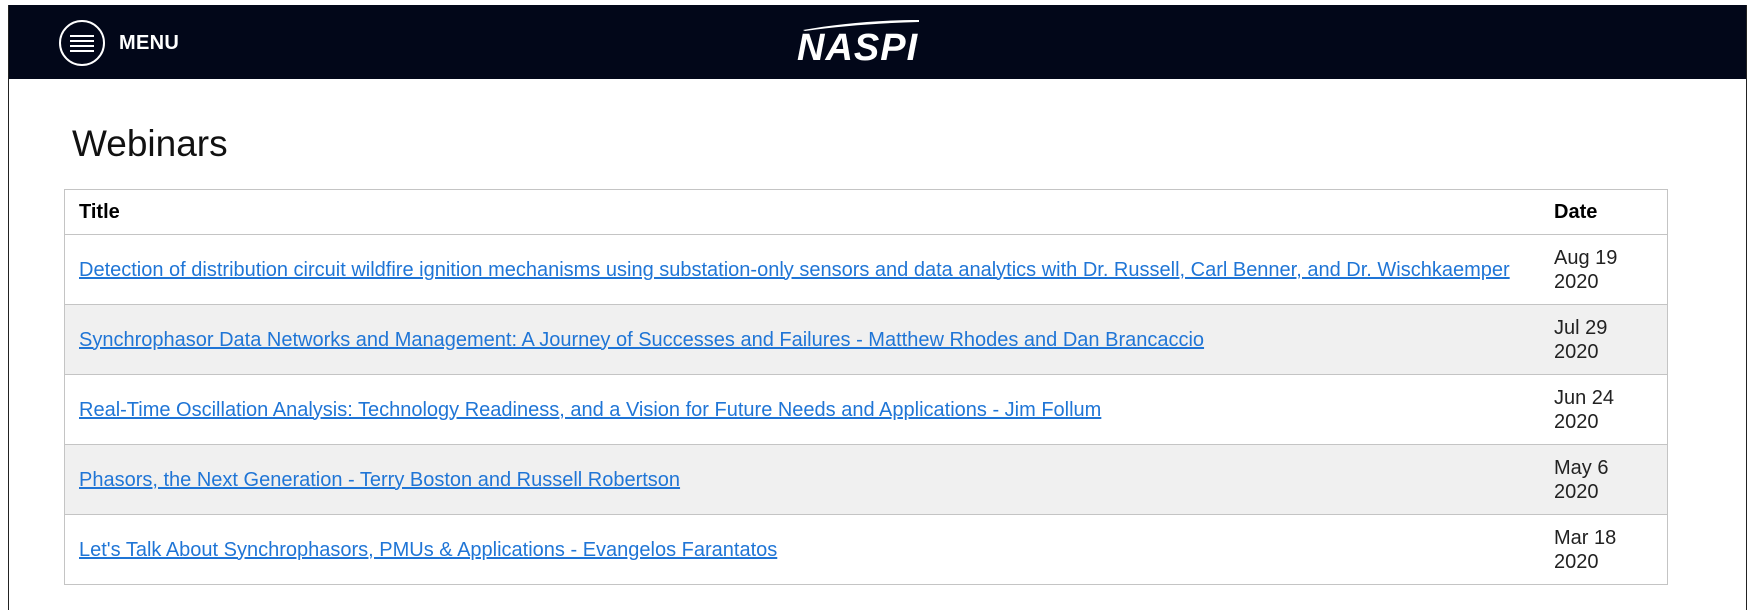 The image size is (1747, 610). I want to click on column-header-title: Title, so click(802, 212).